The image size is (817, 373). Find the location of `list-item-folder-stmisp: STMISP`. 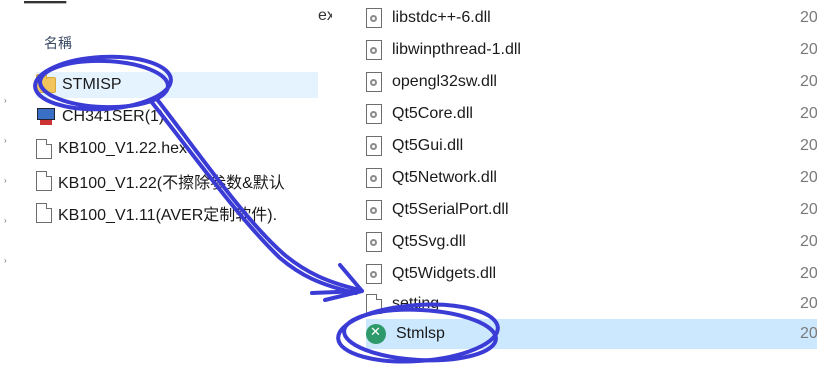

list-item-folder-stmisp: STMISP is located at coordinates (177, 85).